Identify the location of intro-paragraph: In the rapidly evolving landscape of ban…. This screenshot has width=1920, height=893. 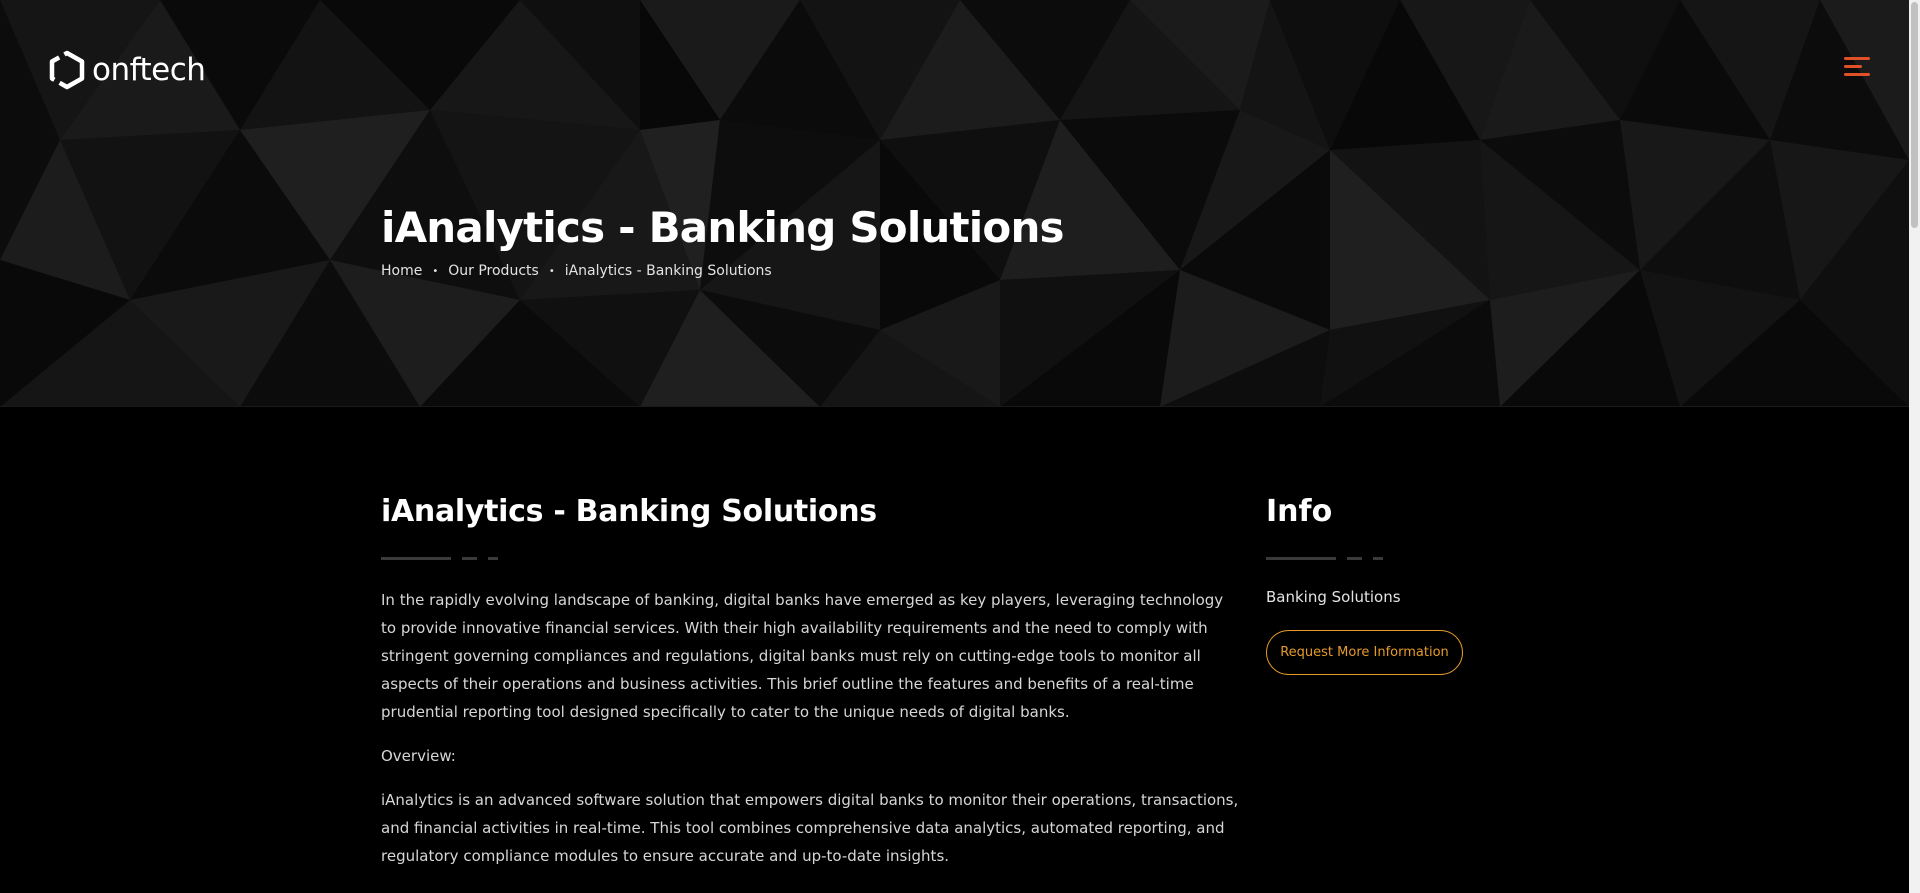
(802, 656).